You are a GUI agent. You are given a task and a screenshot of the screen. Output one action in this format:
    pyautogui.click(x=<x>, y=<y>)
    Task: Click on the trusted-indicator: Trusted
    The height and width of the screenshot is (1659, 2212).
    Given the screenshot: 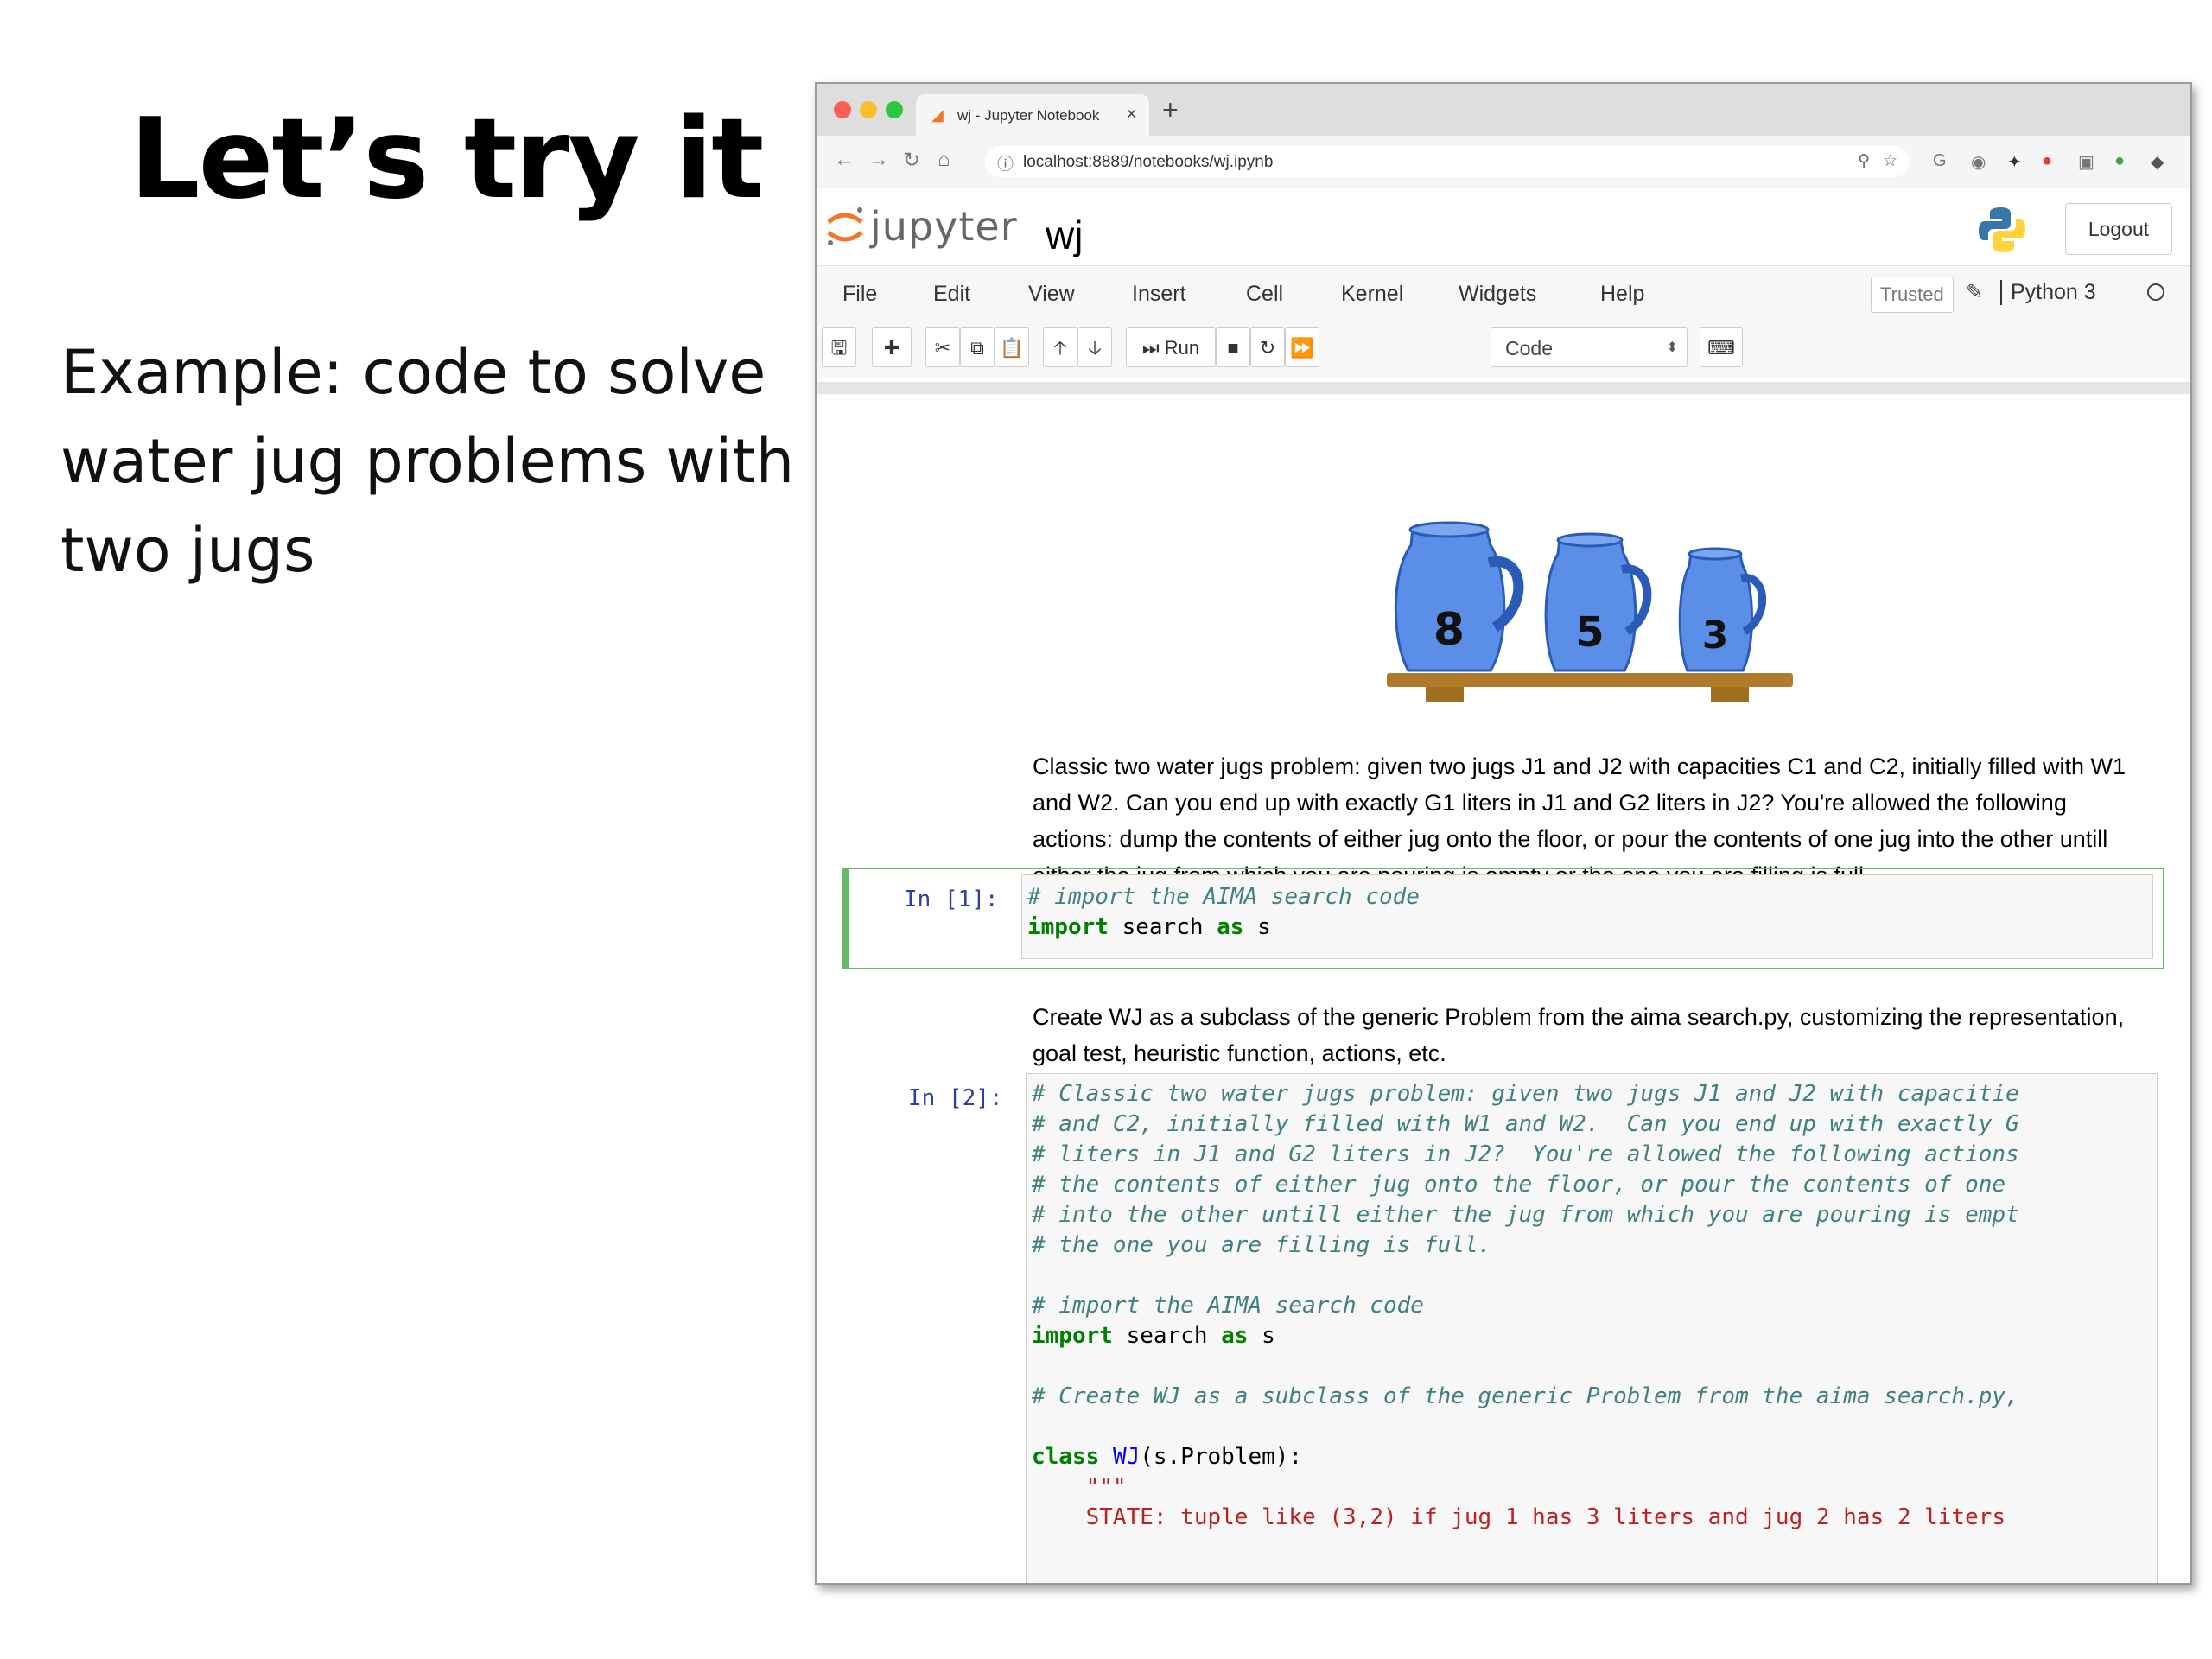 What is the action you would take?
    pyautogui.click(x=1912, y=294)
    